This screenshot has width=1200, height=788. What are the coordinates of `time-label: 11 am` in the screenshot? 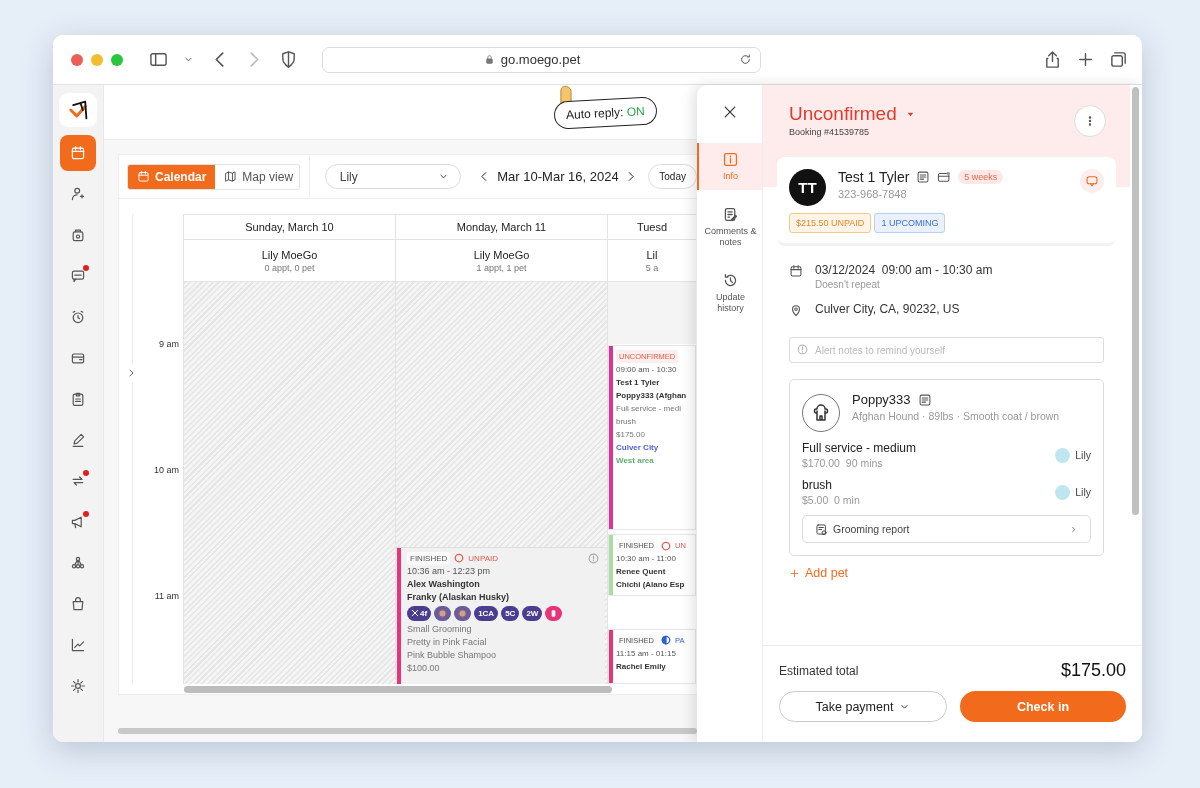 It's located at (166, 596).